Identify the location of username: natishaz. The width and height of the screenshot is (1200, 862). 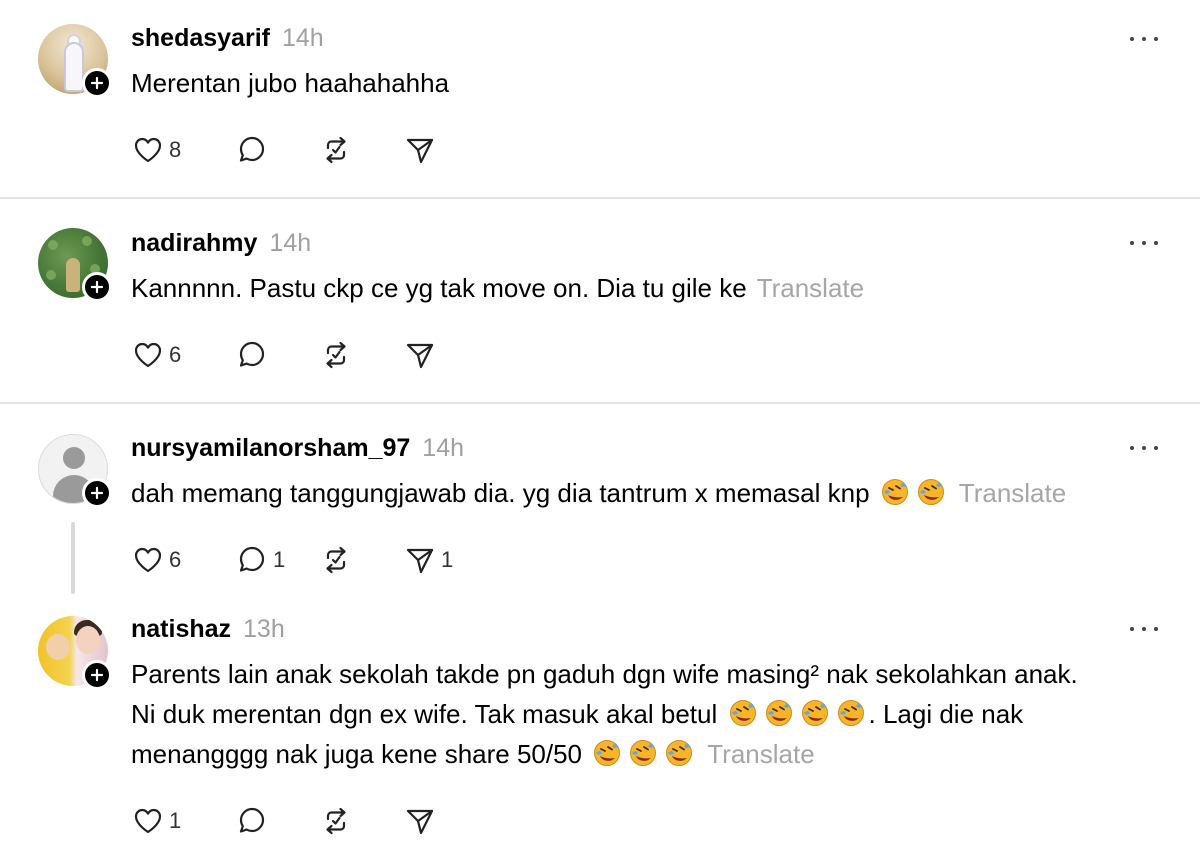
(181, 629).